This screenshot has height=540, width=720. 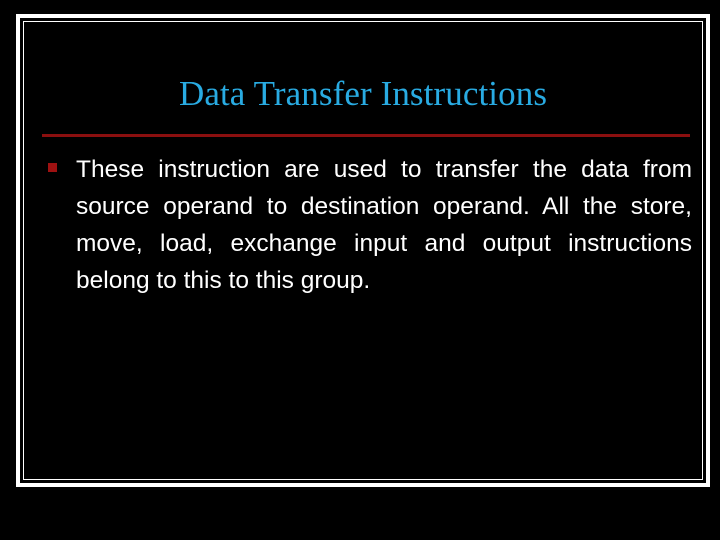 I want to click on page-title: Data Transfer Instructions, so click(x=363, y=93).